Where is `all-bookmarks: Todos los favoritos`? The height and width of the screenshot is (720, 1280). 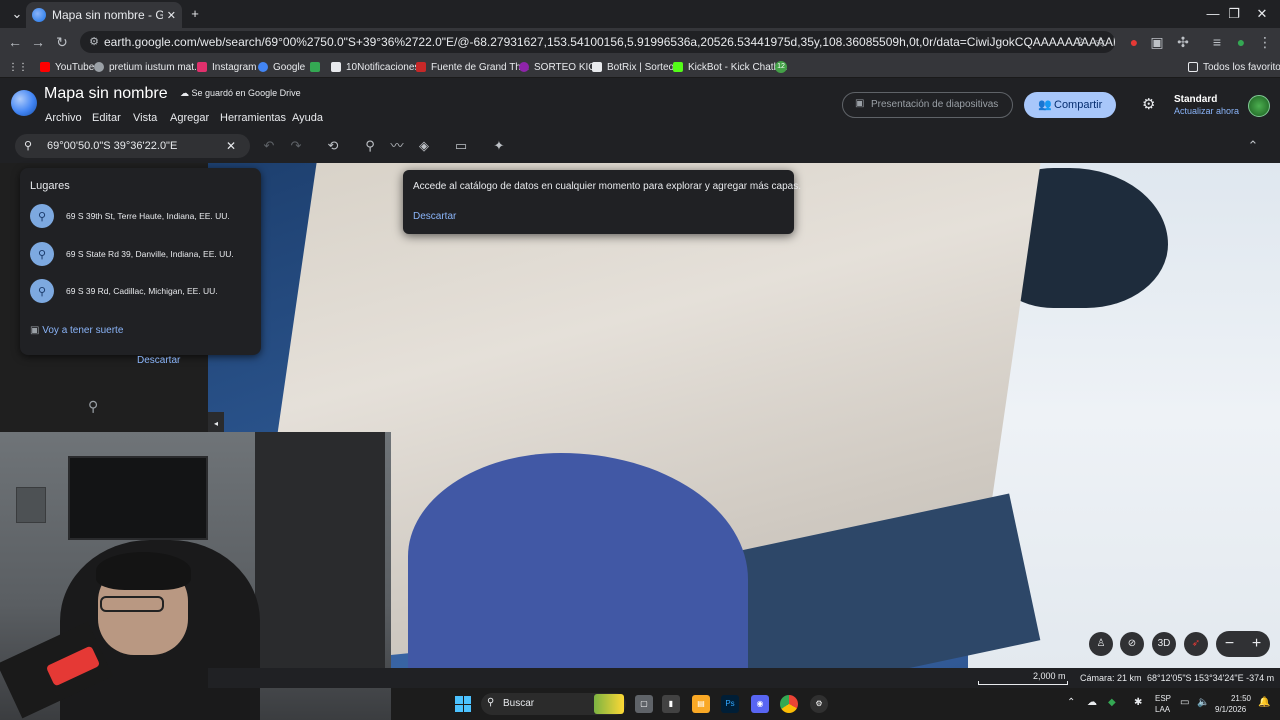 all-bookmarks: Todos los favoritos is located at coordinates (1234, 67).